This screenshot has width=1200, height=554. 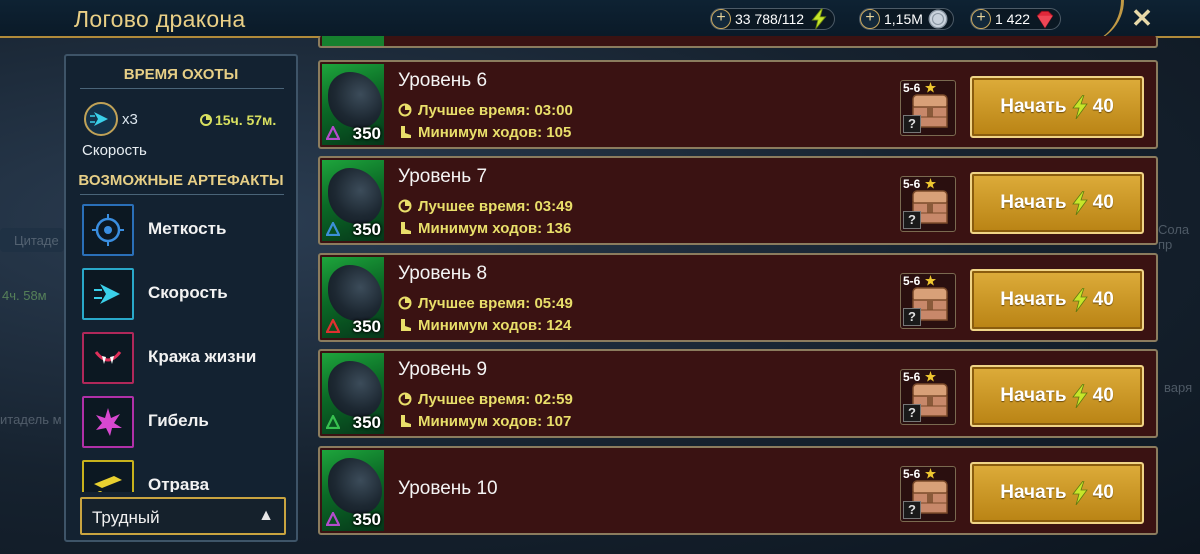 What do you see at coordinates (130, 119) in the screenshot?
I see `hunt-multiplier: x3` at bounding box center [130, 119].